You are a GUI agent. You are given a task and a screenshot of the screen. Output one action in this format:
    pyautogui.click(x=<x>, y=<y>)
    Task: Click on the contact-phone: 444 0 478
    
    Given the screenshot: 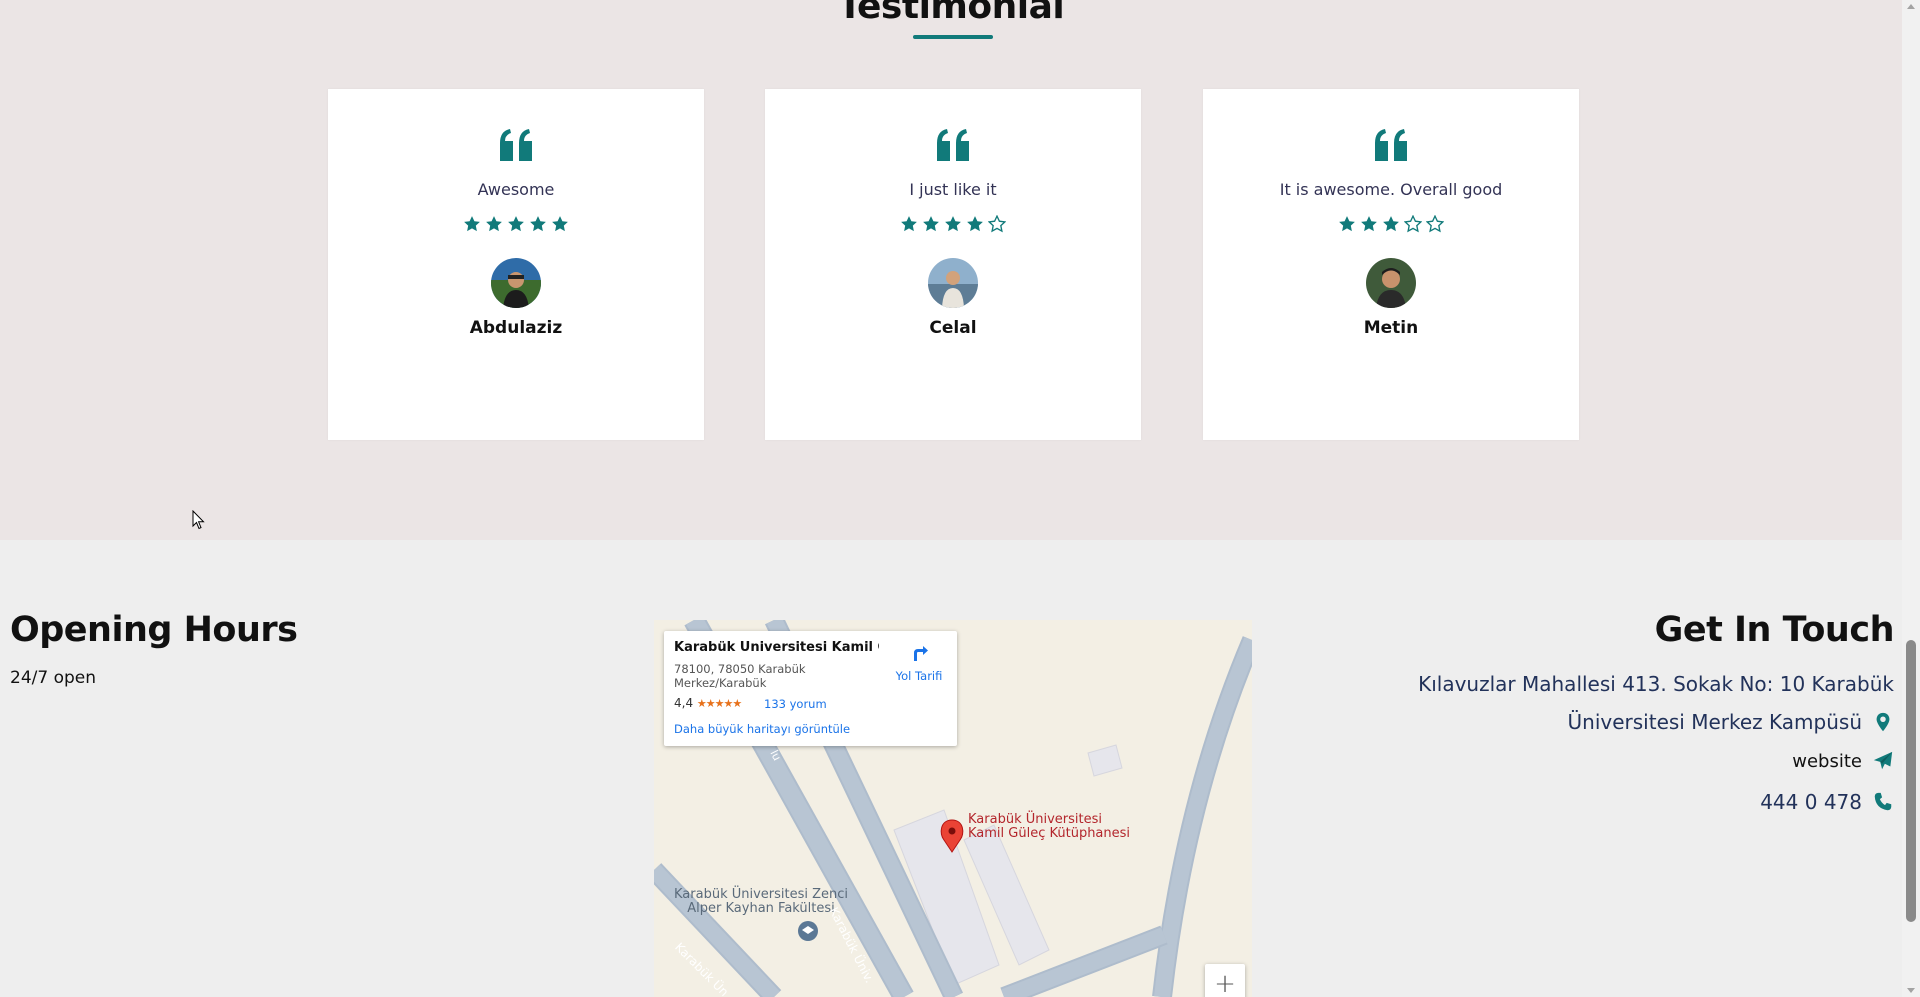 What is the action you would take?
    pyautogui.click(x=1827, y=802)
    